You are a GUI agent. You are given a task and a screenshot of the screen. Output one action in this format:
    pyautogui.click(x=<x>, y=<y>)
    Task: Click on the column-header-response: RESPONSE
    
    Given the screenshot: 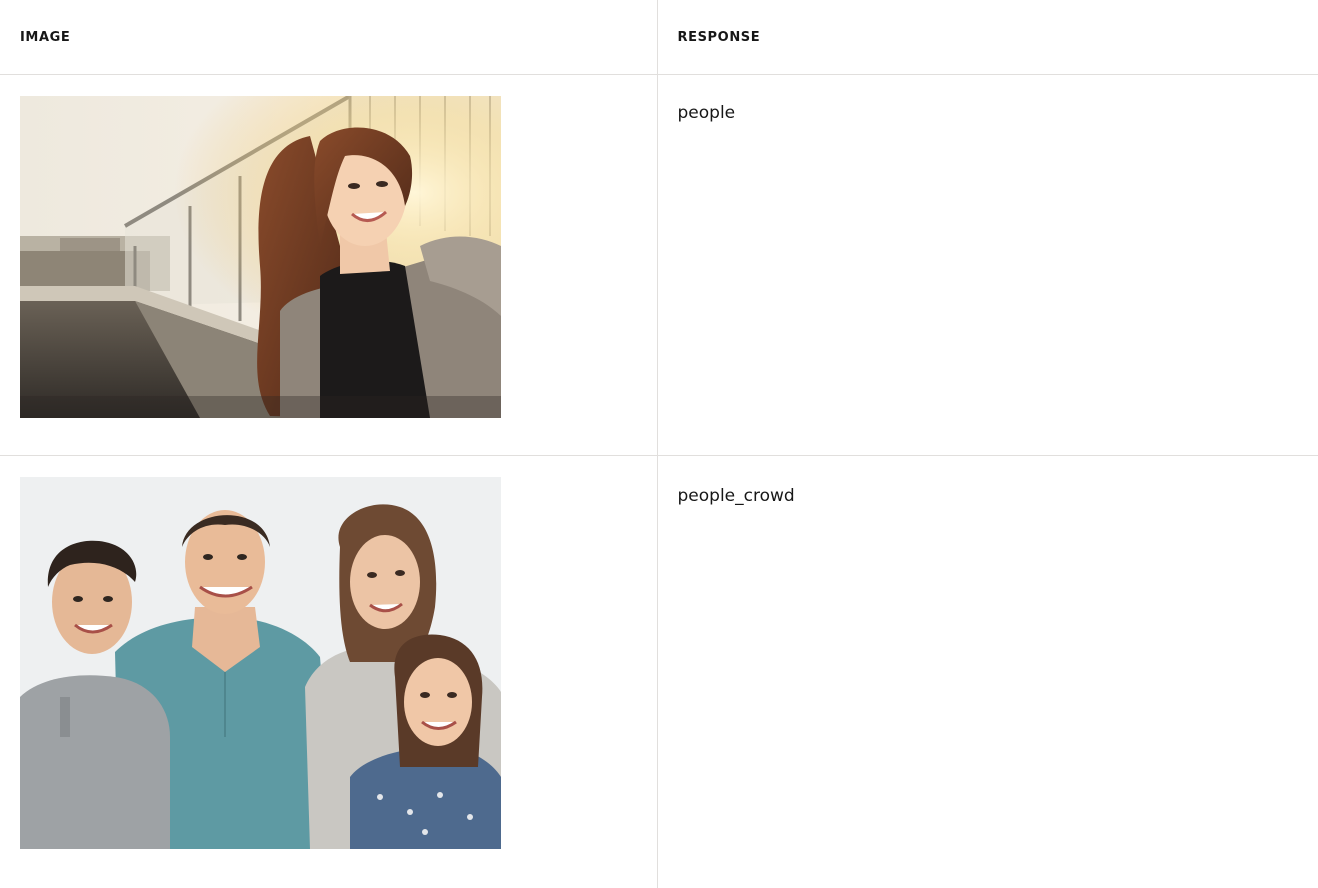 What is the action you would take?
    pyautogui.click(x=987, y=37)
    